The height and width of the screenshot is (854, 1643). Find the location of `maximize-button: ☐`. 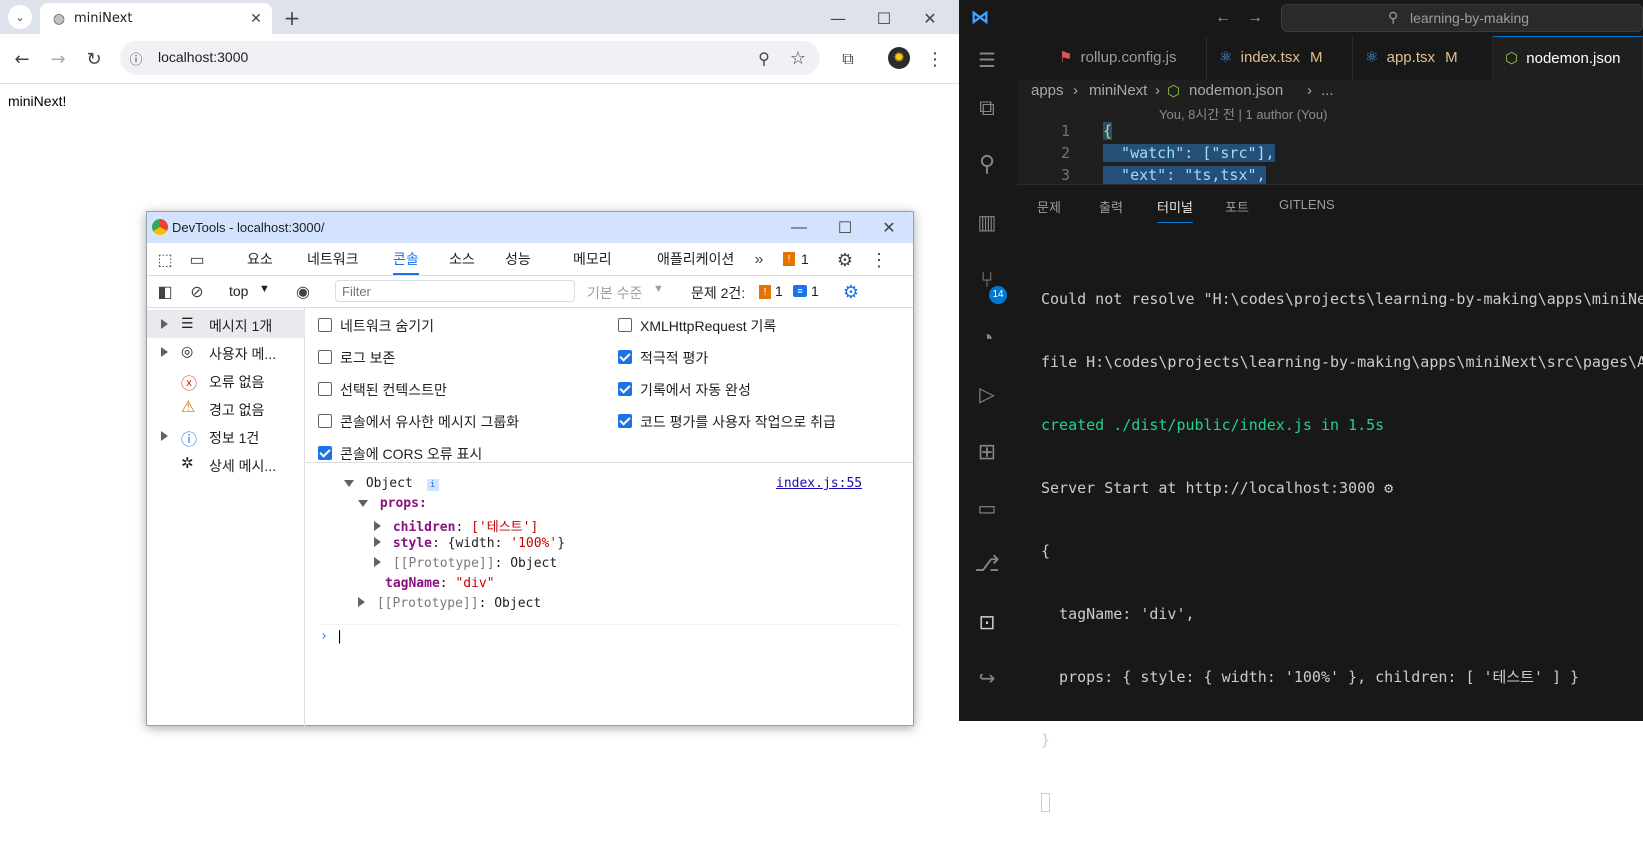

maximize-button: ☐ is located at coordinates (884, 18).